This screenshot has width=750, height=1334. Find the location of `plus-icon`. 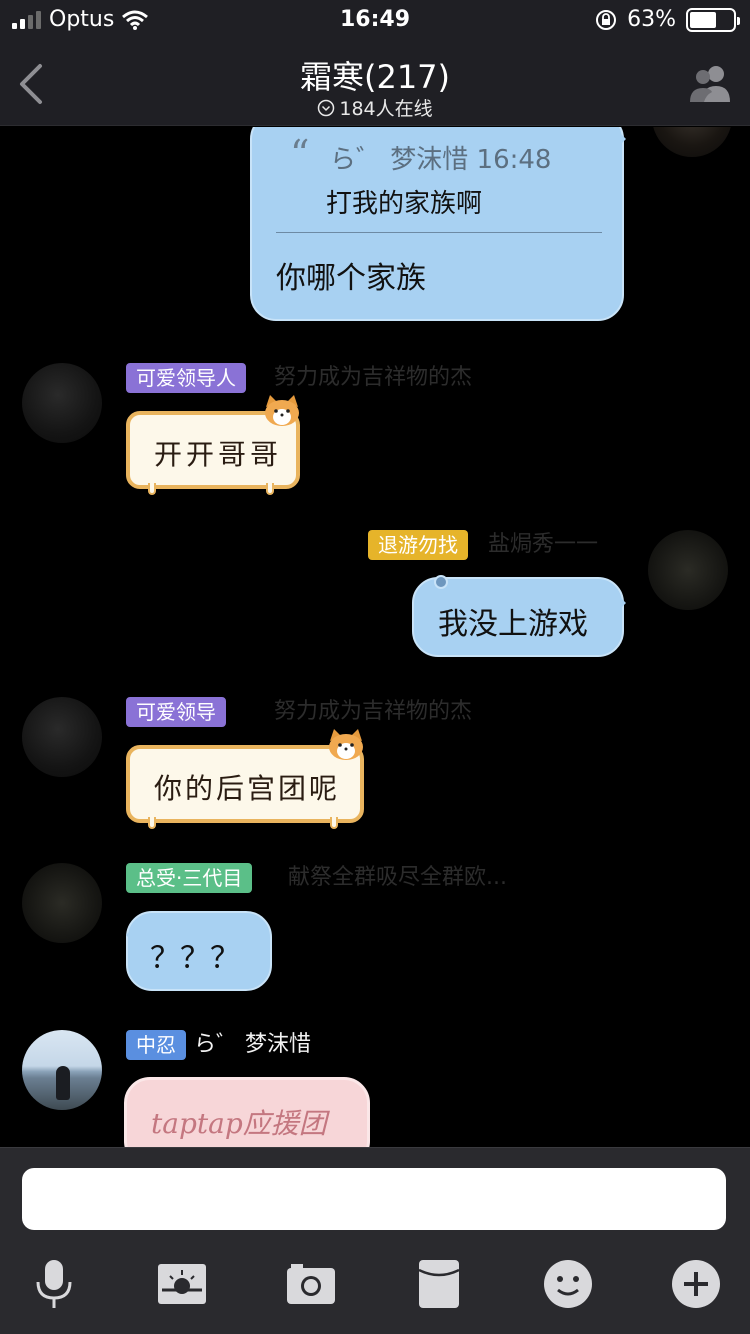

plus-icon is located at coordinates (696, 1284).